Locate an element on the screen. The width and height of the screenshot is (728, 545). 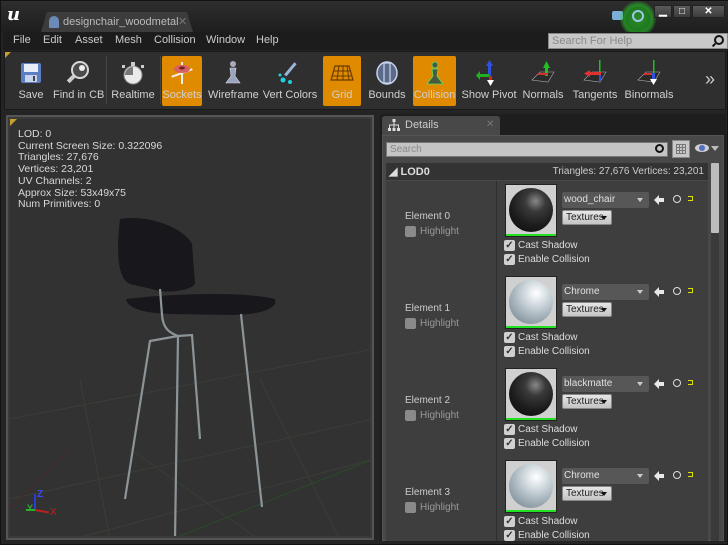
menu-edit: Edit is located at coordinates (52, 40).